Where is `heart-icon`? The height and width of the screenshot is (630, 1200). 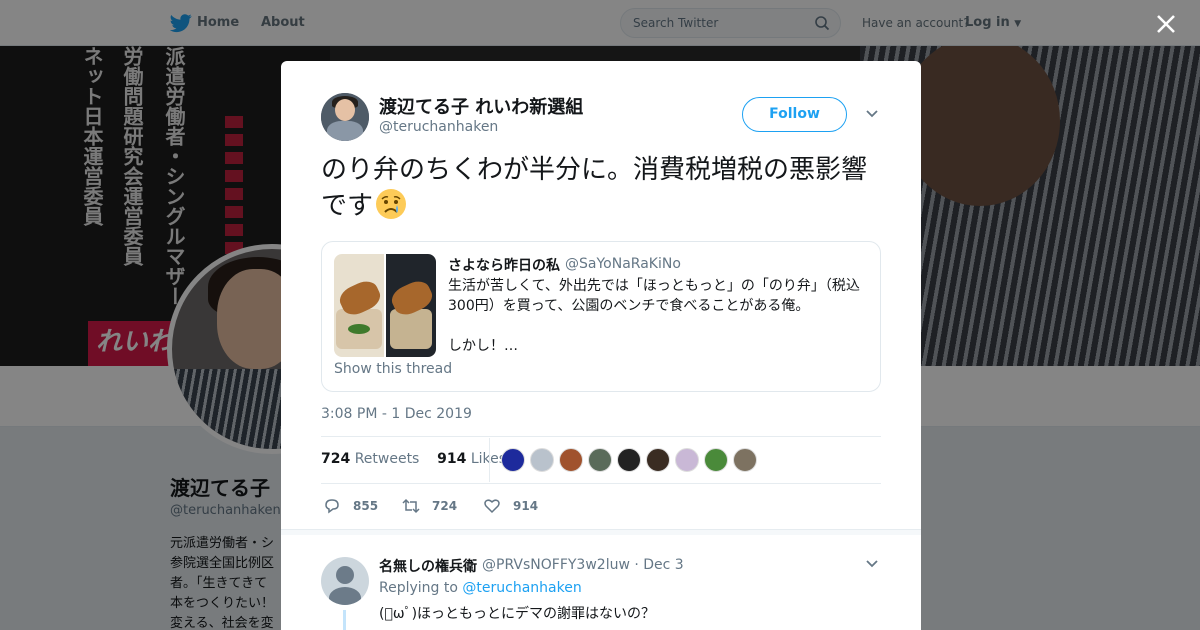 heart-icon is located at coordinates (492, 506).